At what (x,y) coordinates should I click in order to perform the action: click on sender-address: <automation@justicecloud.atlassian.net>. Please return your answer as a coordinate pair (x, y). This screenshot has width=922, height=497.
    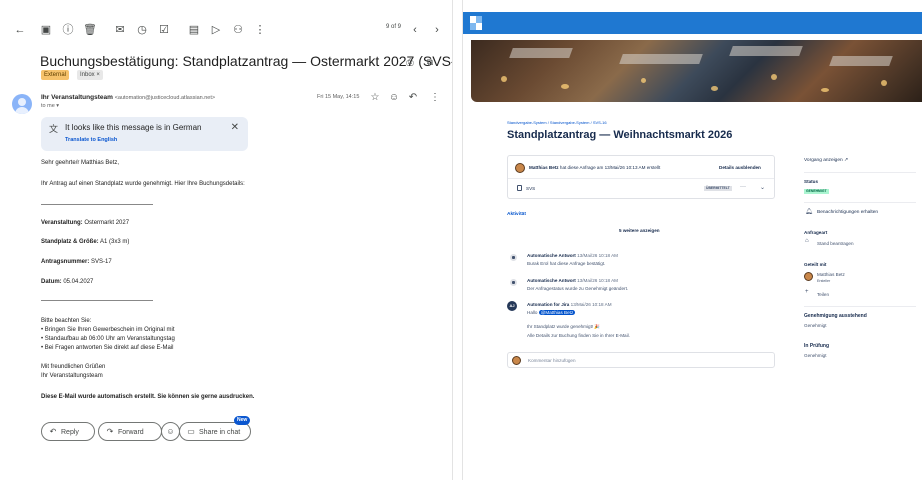
    Looking at the image, I should click on (165, 98).